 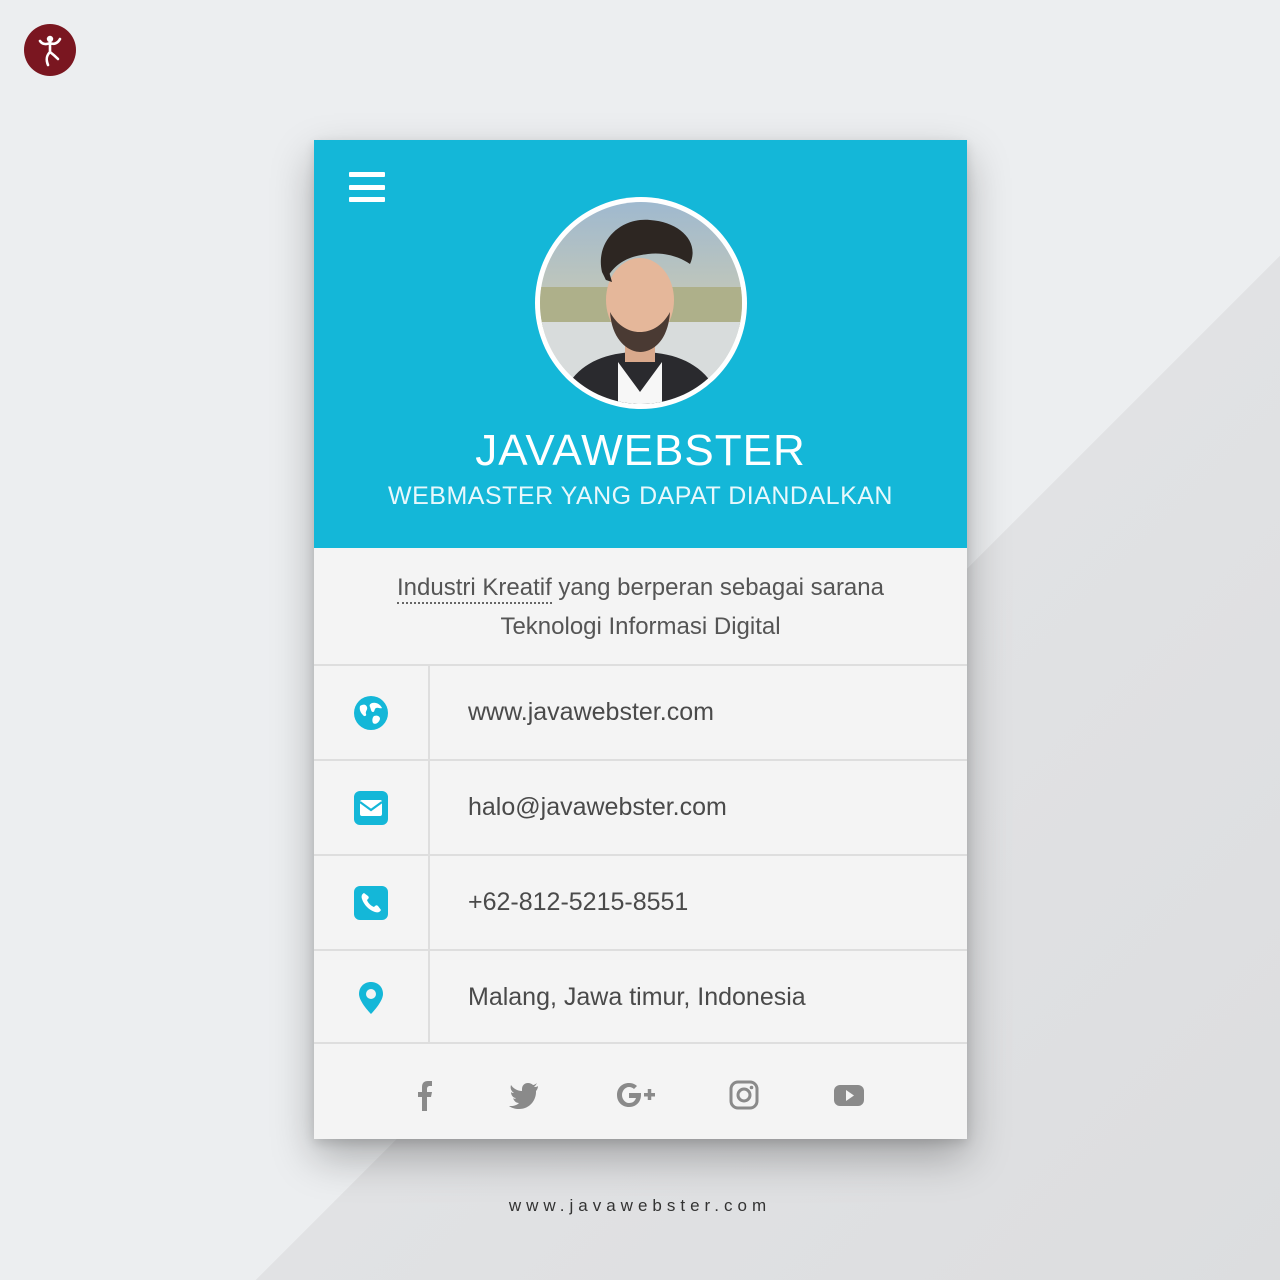 What do you see at coordinates (524, 1095) in the screenshot?
I see `twitter-icon` at bounding box center [524, 1095].